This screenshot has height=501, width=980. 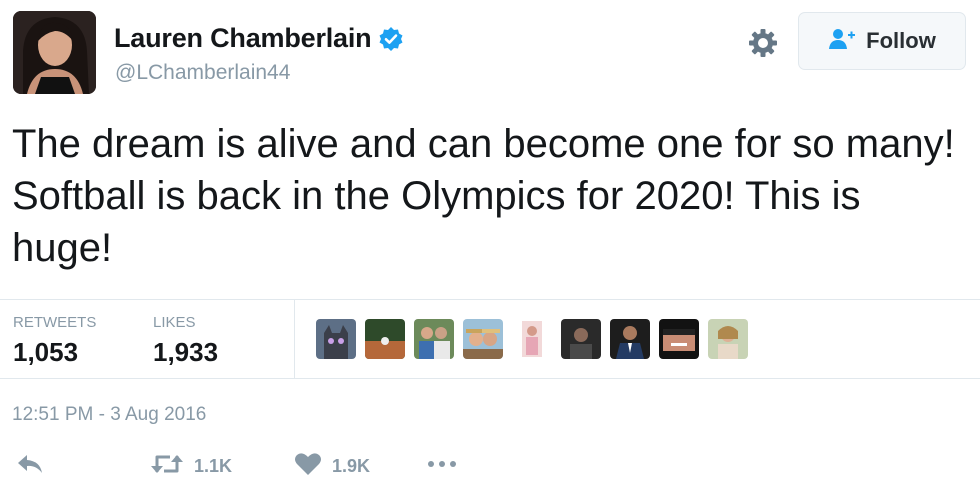 I want to click on follow-person-plus-icon, so click(x=842, y=41).